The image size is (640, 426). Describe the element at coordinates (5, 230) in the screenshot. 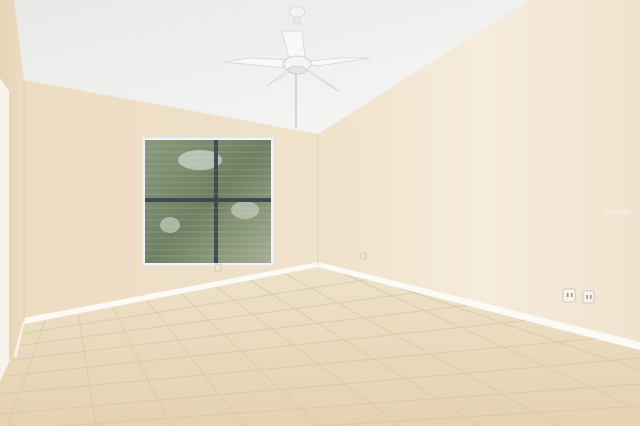

I see `door-frame` at that location.